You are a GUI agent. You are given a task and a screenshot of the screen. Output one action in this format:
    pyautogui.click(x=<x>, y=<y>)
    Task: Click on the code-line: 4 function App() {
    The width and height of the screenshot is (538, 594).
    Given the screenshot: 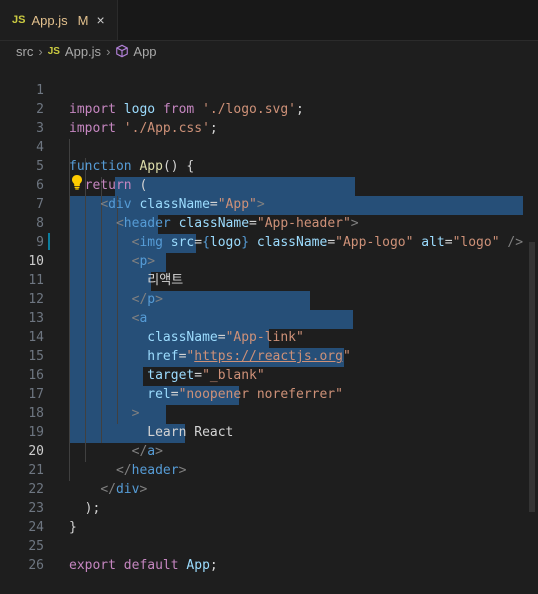 What is the action you would take?
    pyautogui.click(x=269, y=146)
    